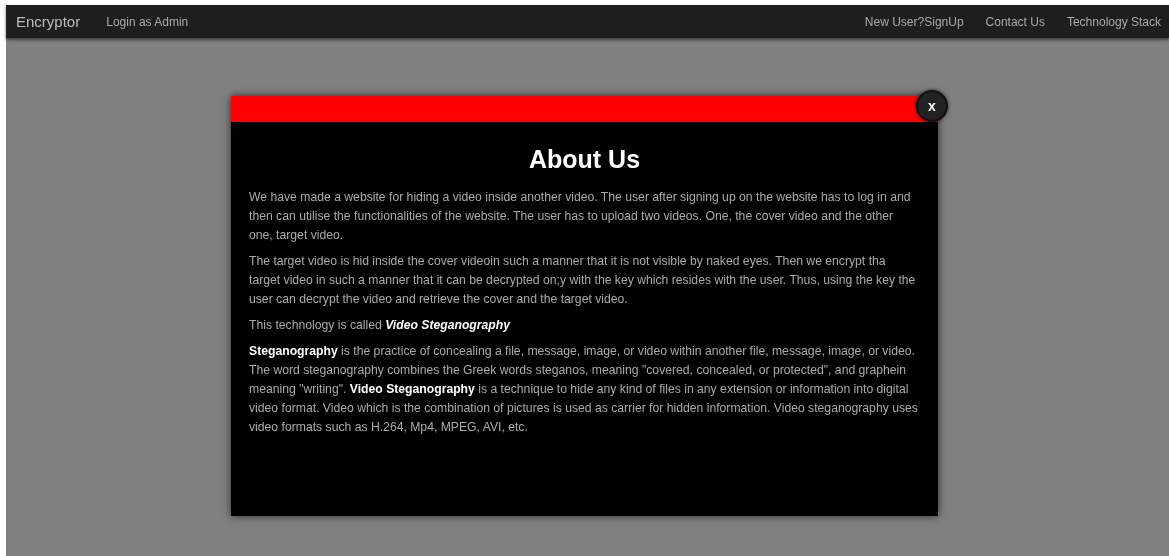 The height and width of the screenshot is (556, 1169). What do you see at coordinates (932, 106) in the screenshot?
I see `close-button: x` at bounding box center [932, 106].